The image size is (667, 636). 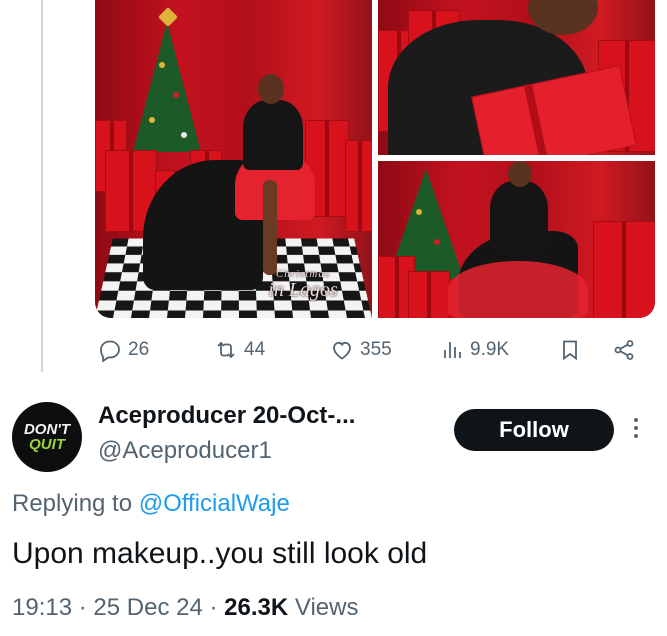 What do you see at coordinates (47, 429) in the screenshot?
I see `avatar-text-top: DON'T` at bounding box center [47, 429].